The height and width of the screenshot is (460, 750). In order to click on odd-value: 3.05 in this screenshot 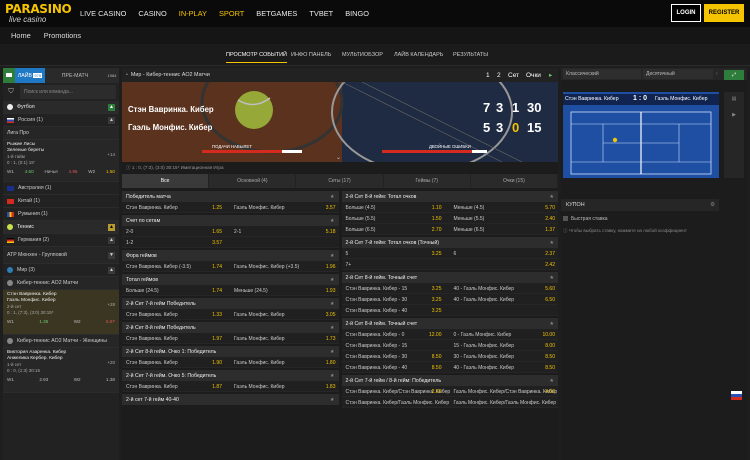, I will do `click(331, 315)`.